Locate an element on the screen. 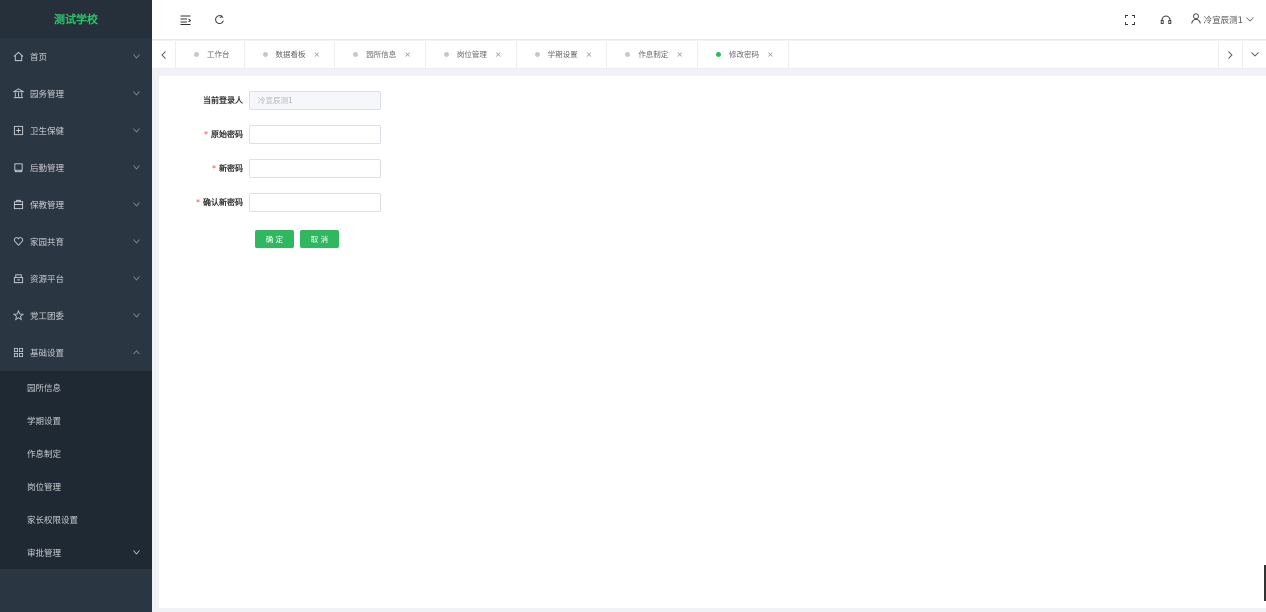  submenu-item-positions: 岗位管理 is located at coordinates (76, 486).